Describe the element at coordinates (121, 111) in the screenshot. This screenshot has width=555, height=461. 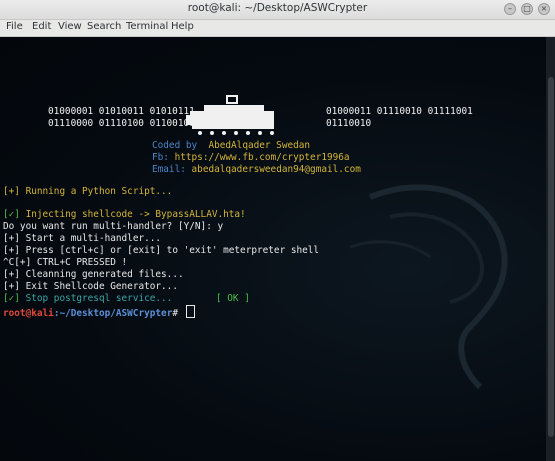
I see `binary-left-1: 01000001 01010011 01010111` at that location.